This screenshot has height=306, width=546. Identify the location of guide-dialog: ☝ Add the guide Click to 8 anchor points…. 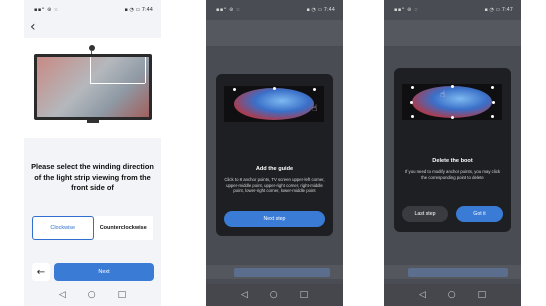
(274, 155).